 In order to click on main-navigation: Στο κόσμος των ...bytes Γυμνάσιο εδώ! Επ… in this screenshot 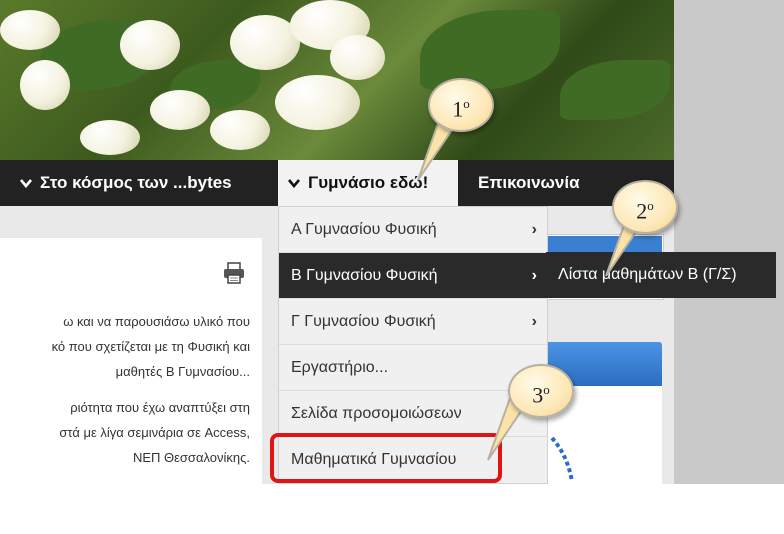, I will do `click(337, 183)`.